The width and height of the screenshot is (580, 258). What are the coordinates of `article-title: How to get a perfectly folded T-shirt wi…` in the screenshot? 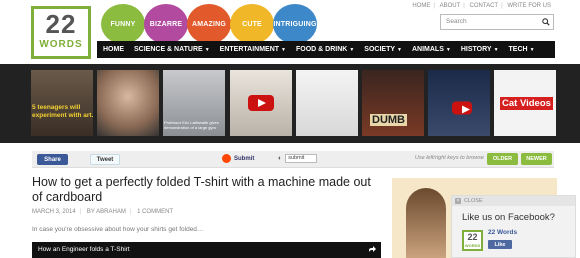 It's located at (201, 189).